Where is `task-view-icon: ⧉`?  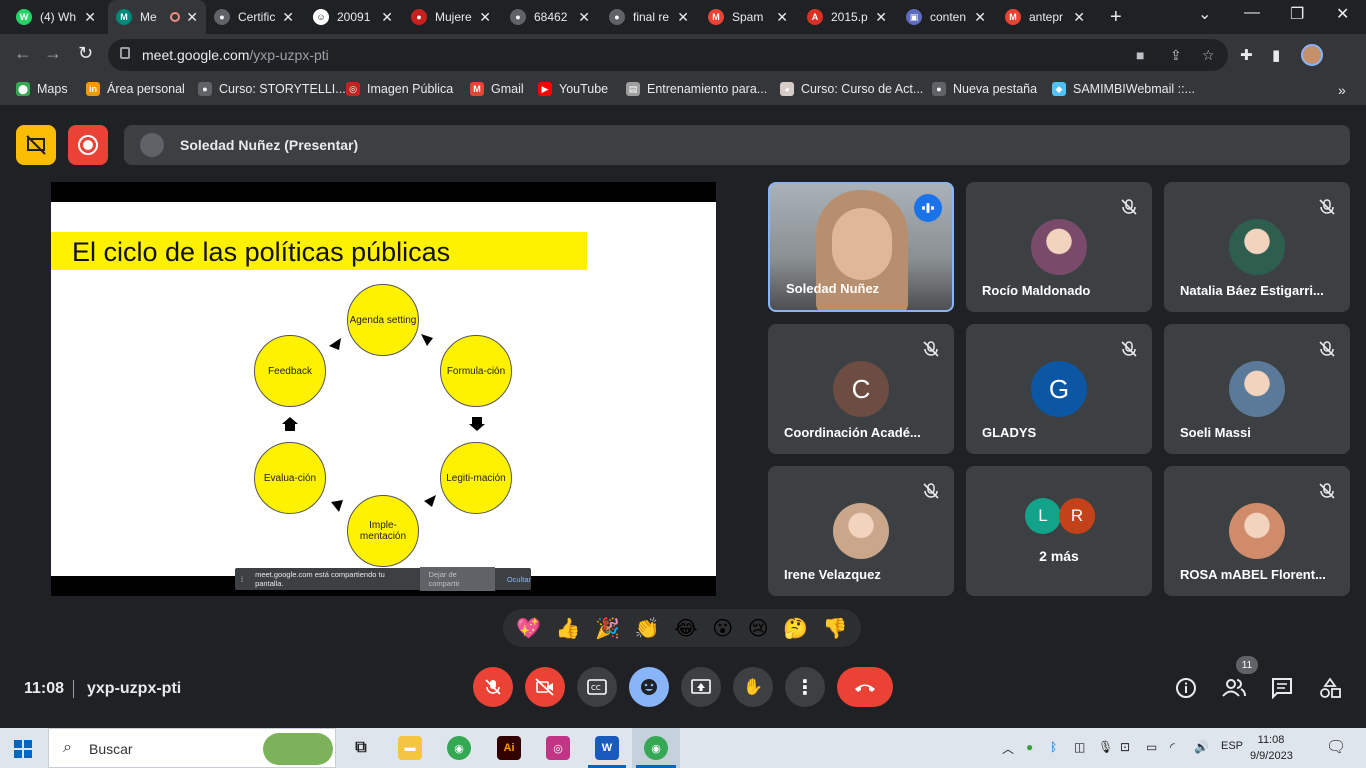 task-view-icon: ⧉ is located at coordinates (361, 748).